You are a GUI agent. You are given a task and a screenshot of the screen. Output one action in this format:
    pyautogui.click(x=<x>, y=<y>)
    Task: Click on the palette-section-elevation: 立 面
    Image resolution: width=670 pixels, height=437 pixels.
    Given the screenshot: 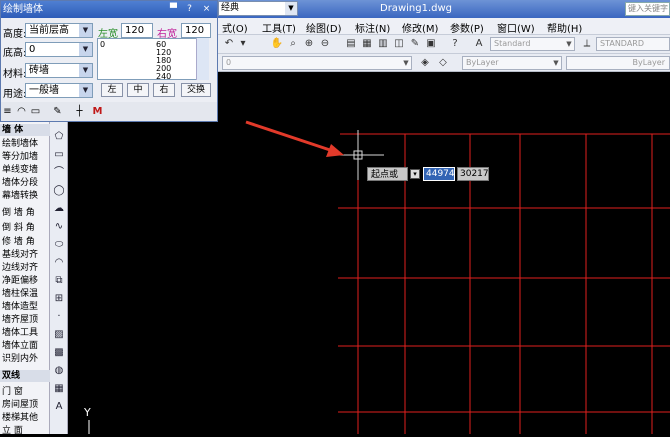 What is the action you would take?
    pyautogui.click(x=25, y=431)
    